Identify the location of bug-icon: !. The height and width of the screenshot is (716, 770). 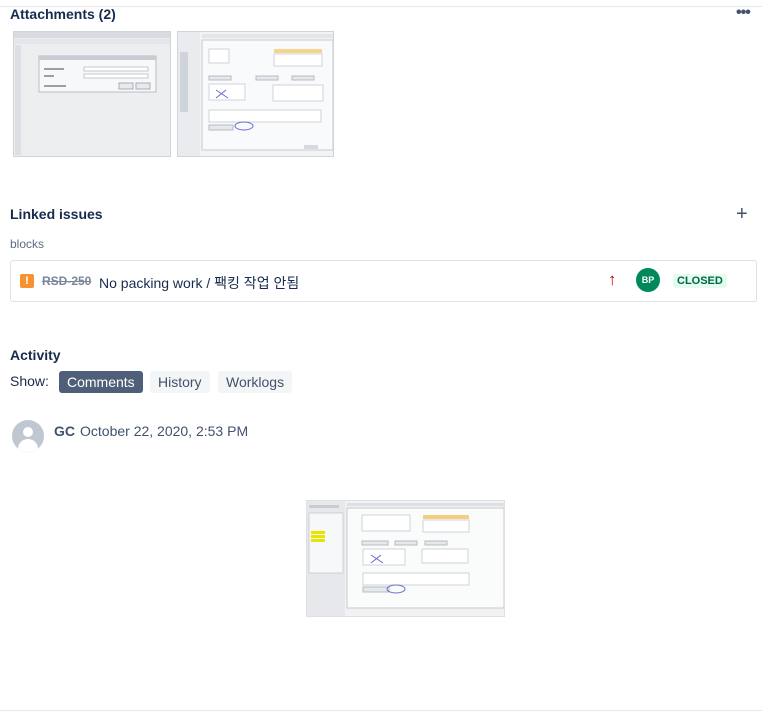
(27, 281).